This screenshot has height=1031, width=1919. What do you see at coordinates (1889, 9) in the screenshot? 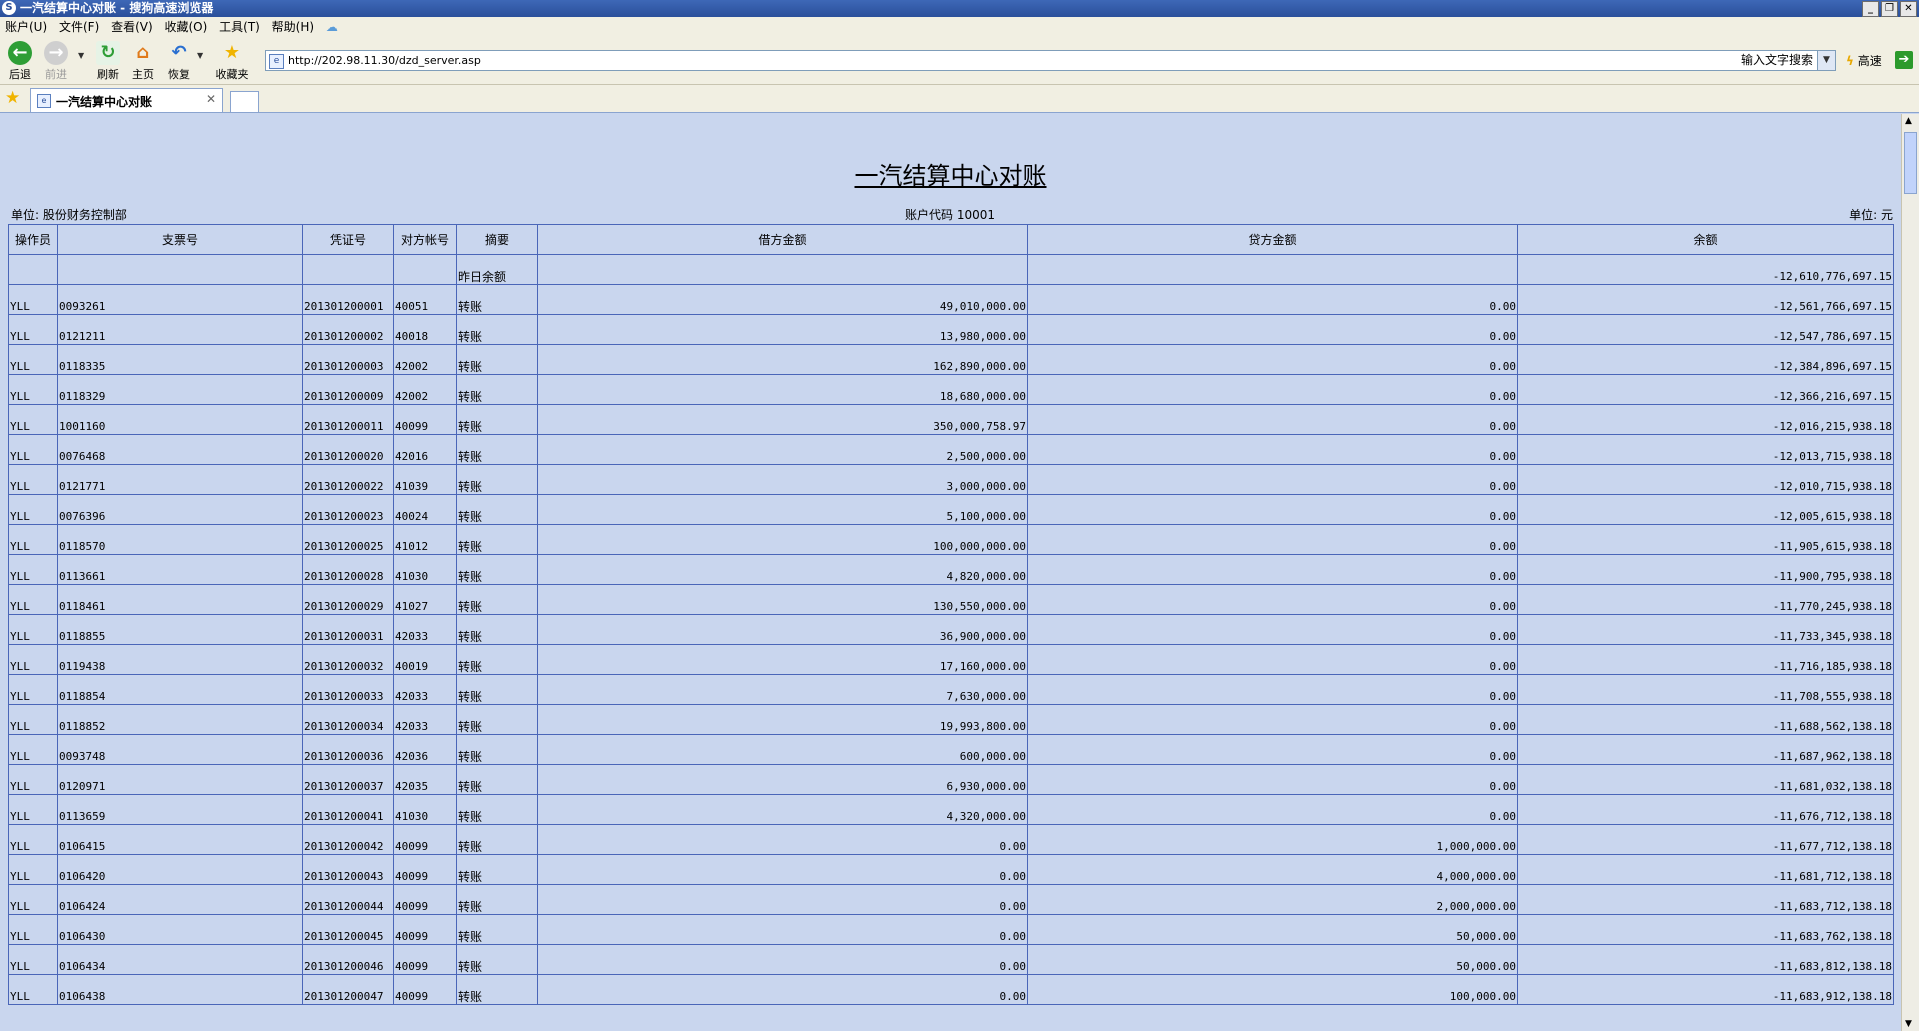
I see `restore-window-button: ❐` at bounding box center [1889, 9].